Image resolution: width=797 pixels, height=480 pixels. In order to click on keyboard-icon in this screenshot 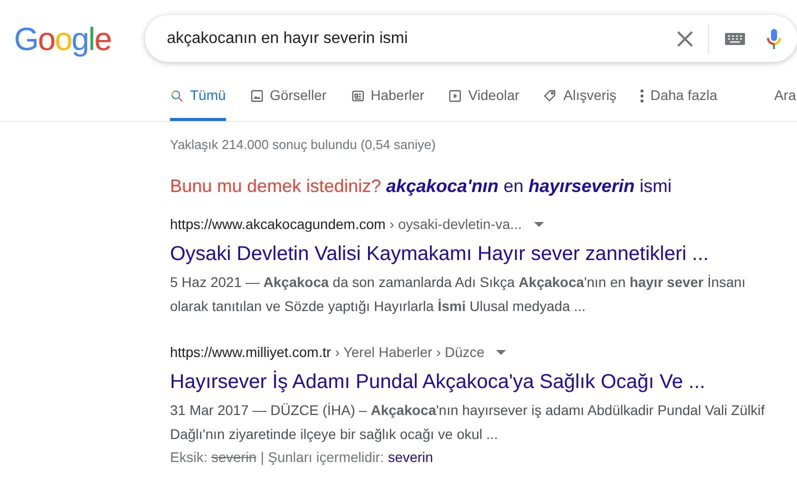, I will do `click(735, 38)`.